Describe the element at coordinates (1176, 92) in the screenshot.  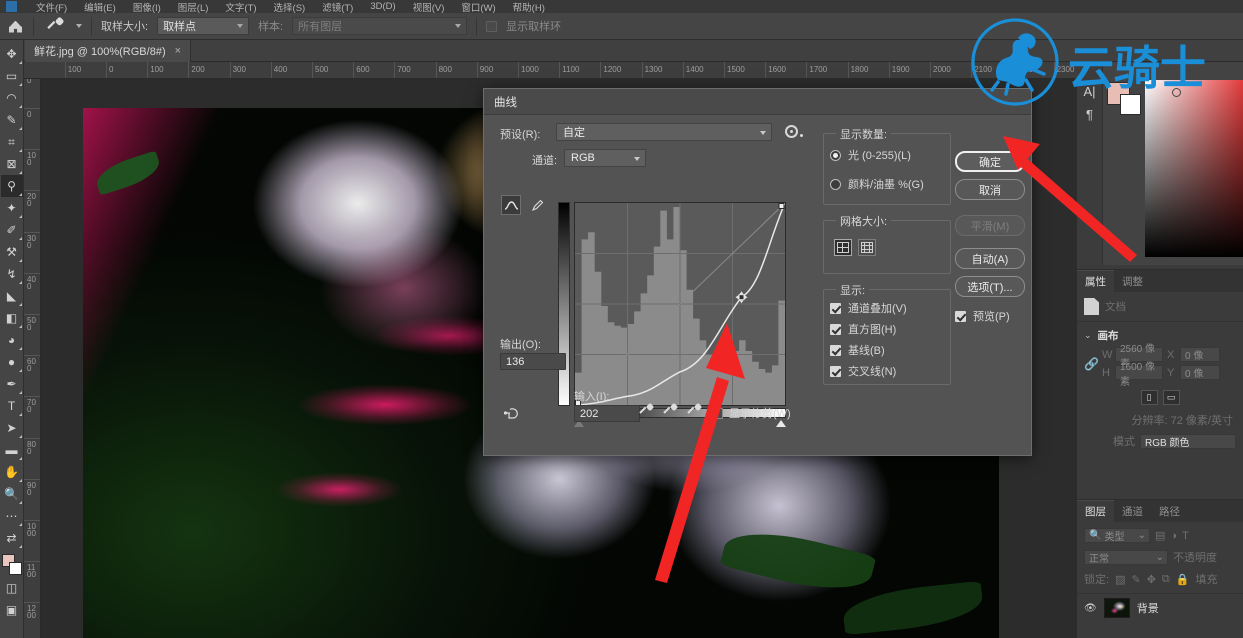
I see `color-picker-cursor` at that location.